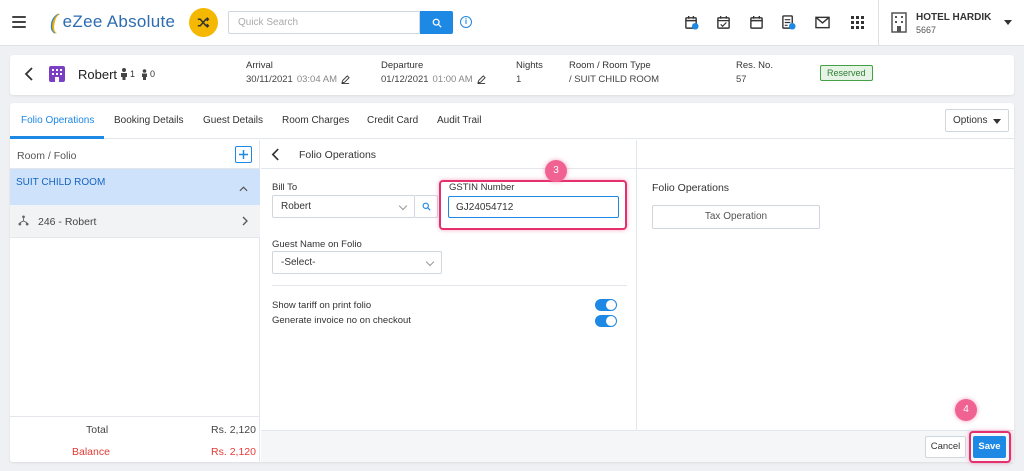 The height and width of the screenshot is (471, 1024). What do you see at coordinates (990, 447) in the screenshot?
I see `save-highlight` at bounding box center [990, 447].